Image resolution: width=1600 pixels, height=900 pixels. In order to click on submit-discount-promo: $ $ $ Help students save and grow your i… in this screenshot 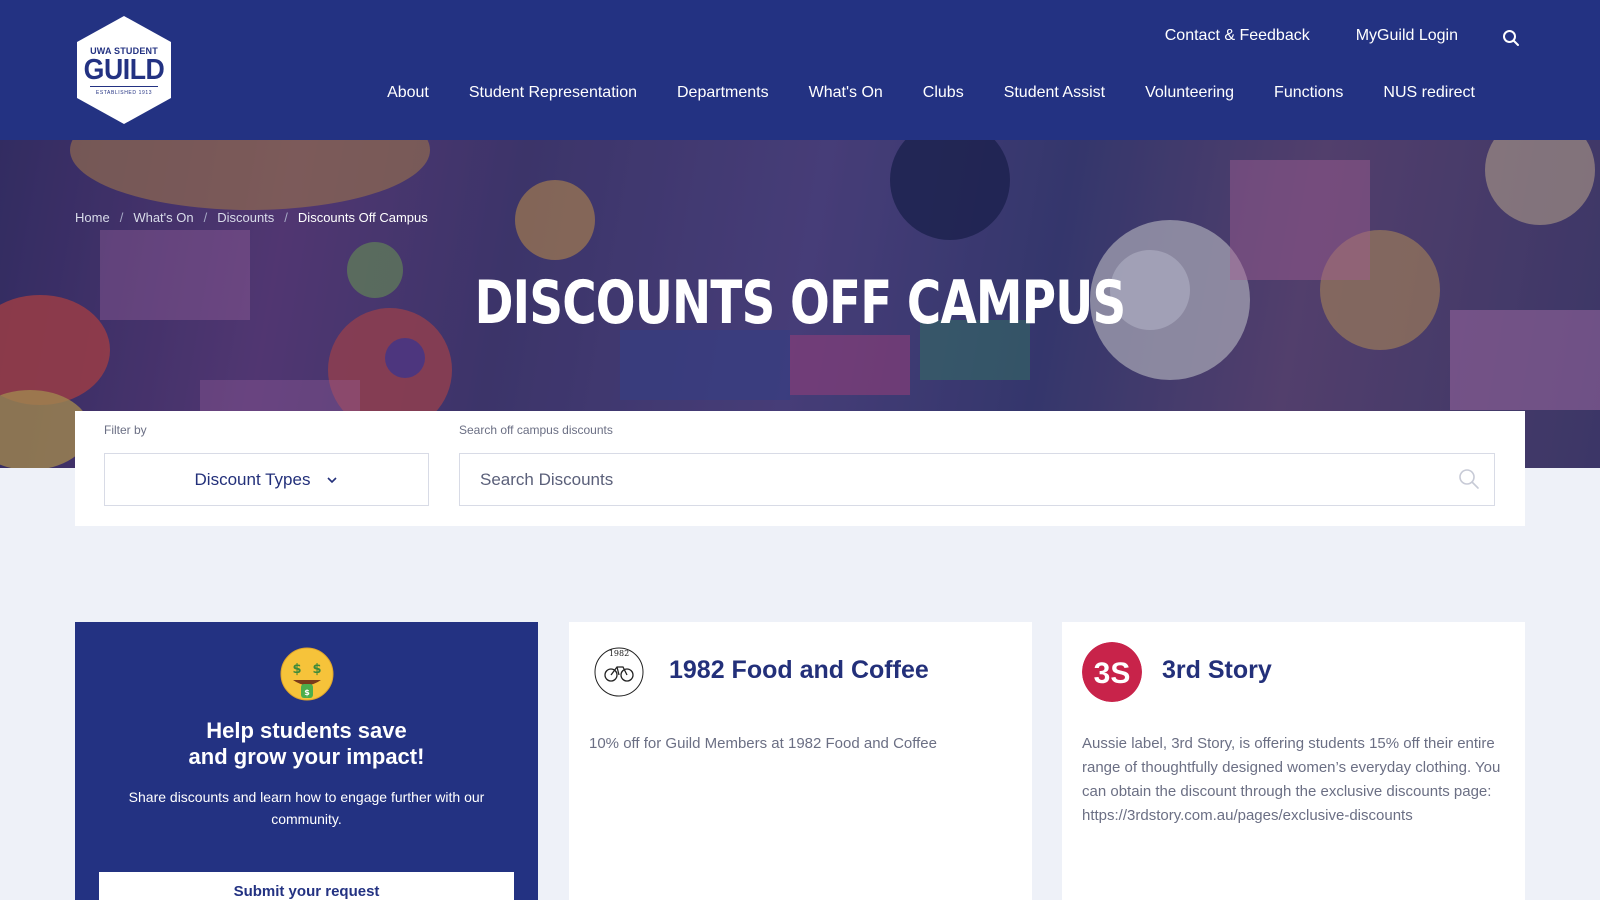, I will do `click(306, 761)`.